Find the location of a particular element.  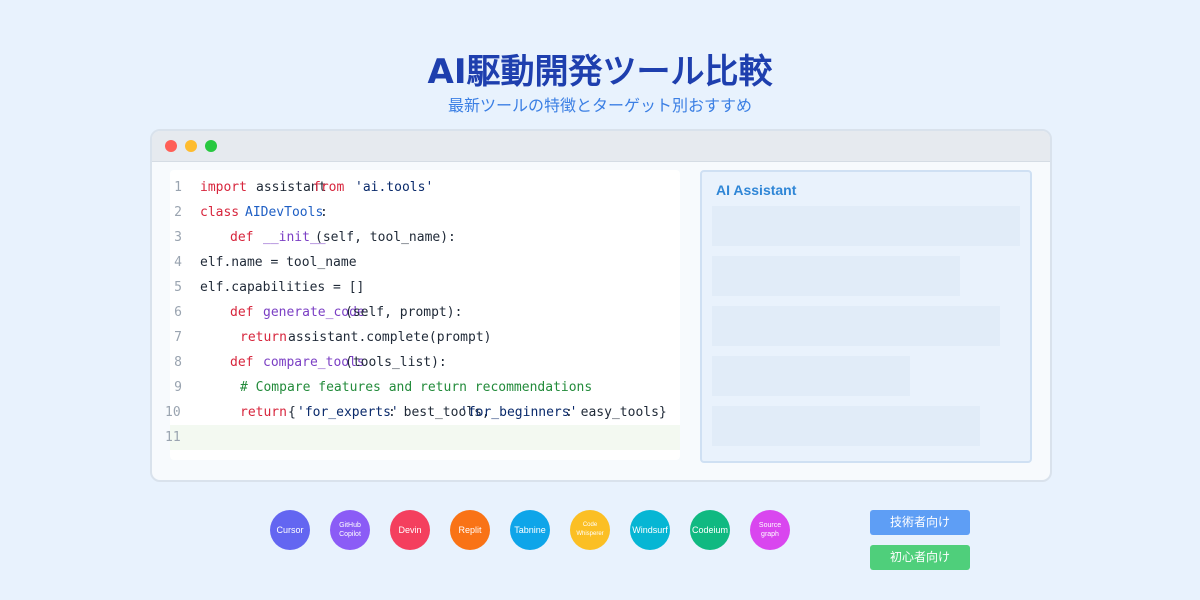

code-token: assistant.complete(prompt) is located at coordinates (390, 337).